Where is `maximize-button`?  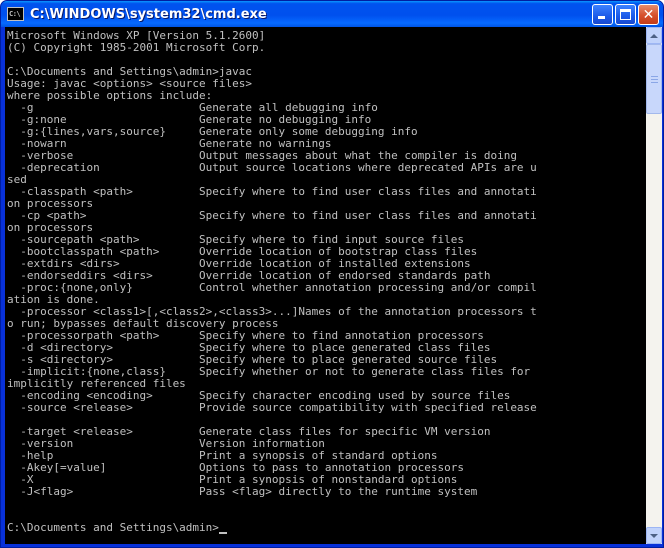 maximize-button is located at coordinates (625, 14).